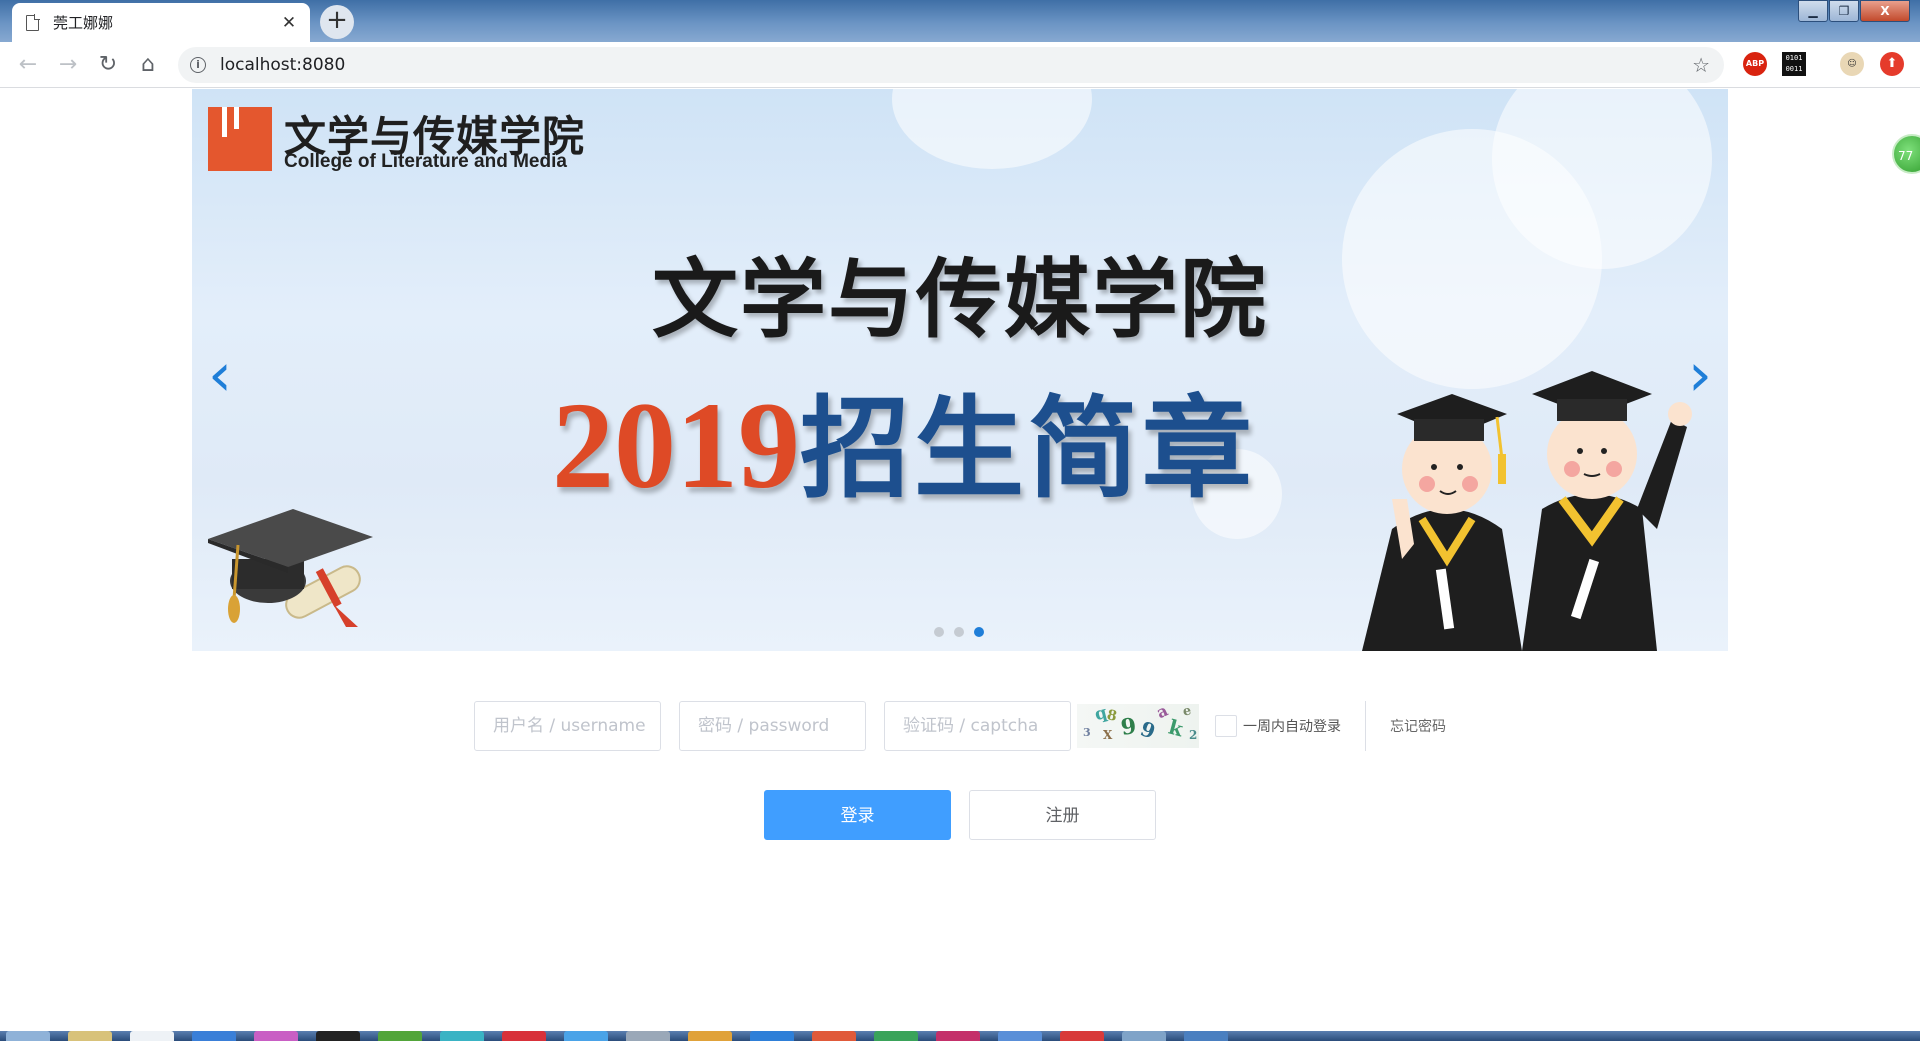 The image size is (1920, 1041). Describe the element at coordinates (220, 377) in the screenshot. I see `carousel-prev-button: ‹` at that location.